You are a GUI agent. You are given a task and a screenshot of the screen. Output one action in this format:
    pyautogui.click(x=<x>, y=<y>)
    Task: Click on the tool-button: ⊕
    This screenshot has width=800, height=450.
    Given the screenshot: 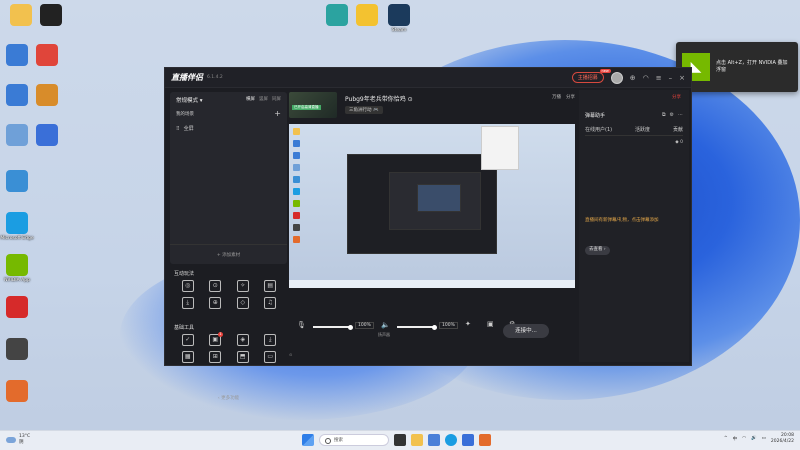 What is the action you would take?
    pyautogui.click(x=216, y=303)
    